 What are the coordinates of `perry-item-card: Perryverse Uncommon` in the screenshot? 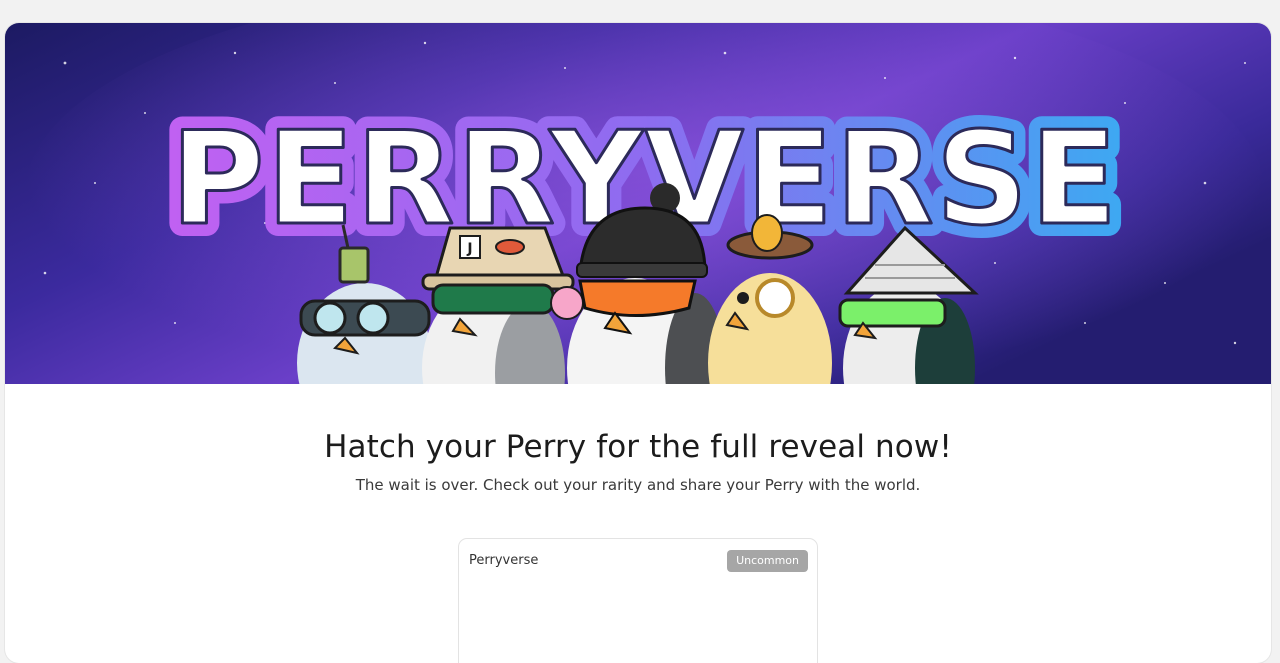 It's located at (638, 600).